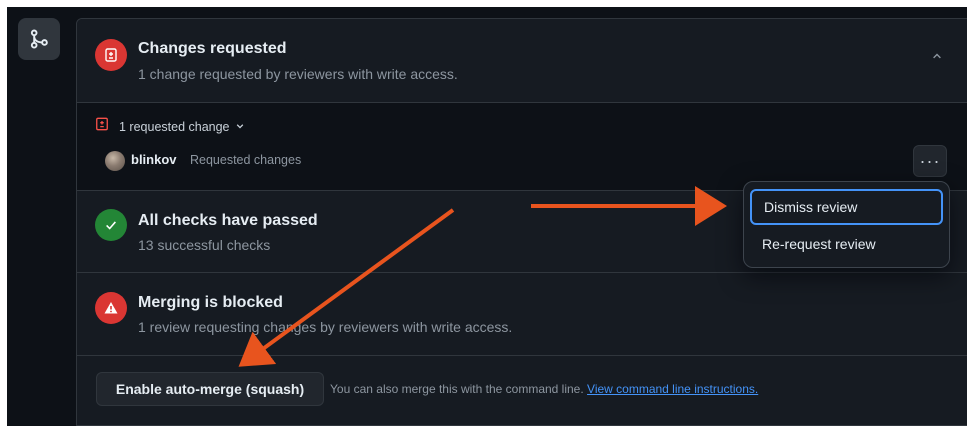 The image size is (967, 433). What do you see at coordinates (174, 127) in the screenshot?
I see `requested-change-label: 1 requested change` at bounding box center [174, 127].